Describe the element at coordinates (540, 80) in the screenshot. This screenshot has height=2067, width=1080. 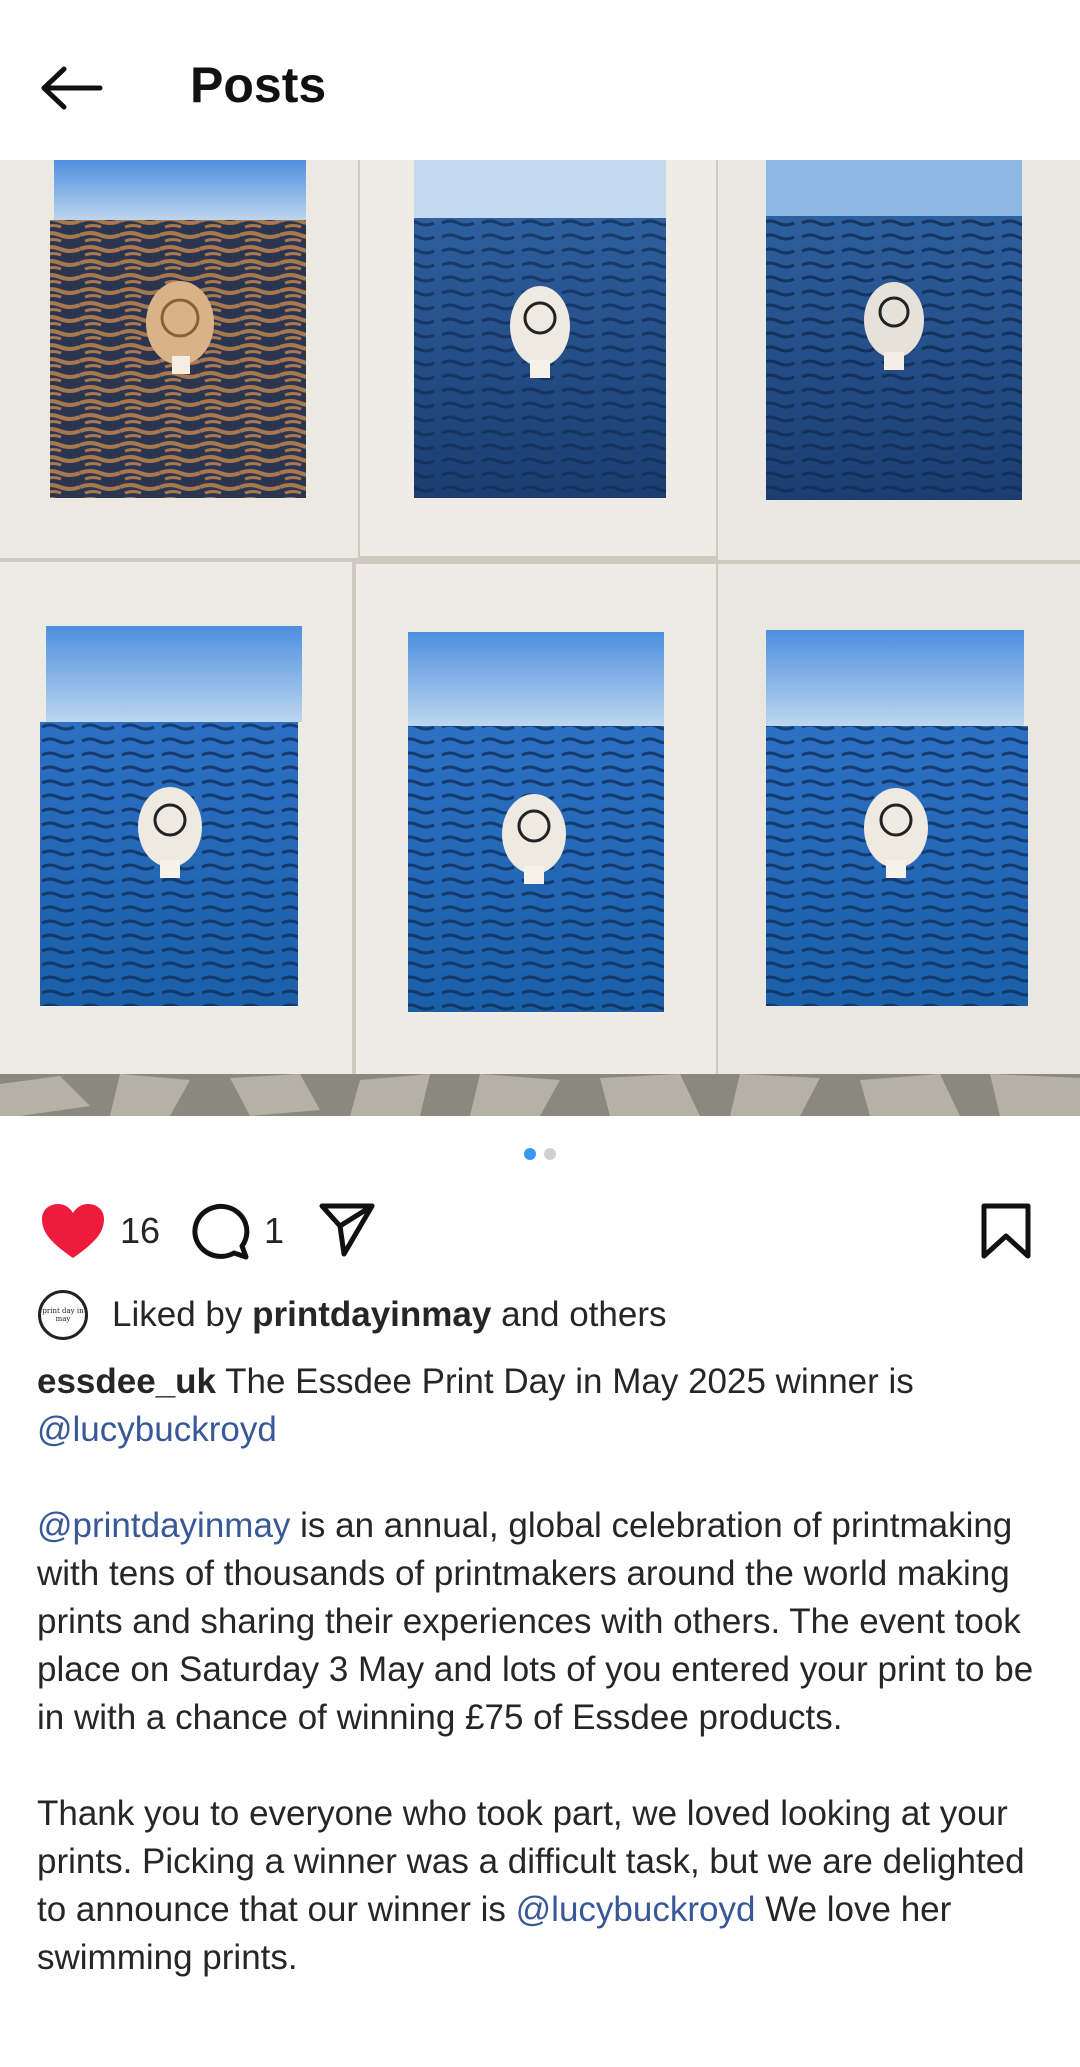
I see `top-bar: Posts` at that location.